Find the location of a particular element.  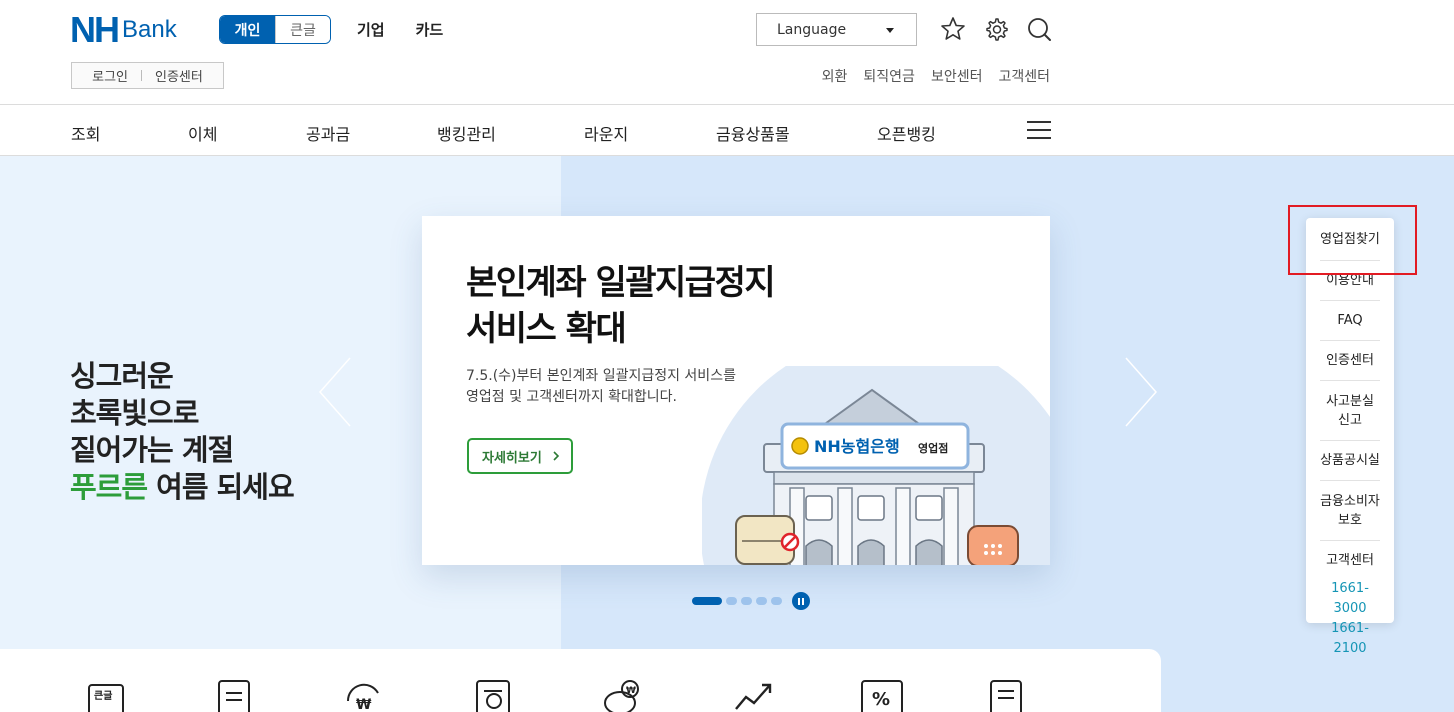

details-button: 자세히보기 is located at coordinates (520, 456).